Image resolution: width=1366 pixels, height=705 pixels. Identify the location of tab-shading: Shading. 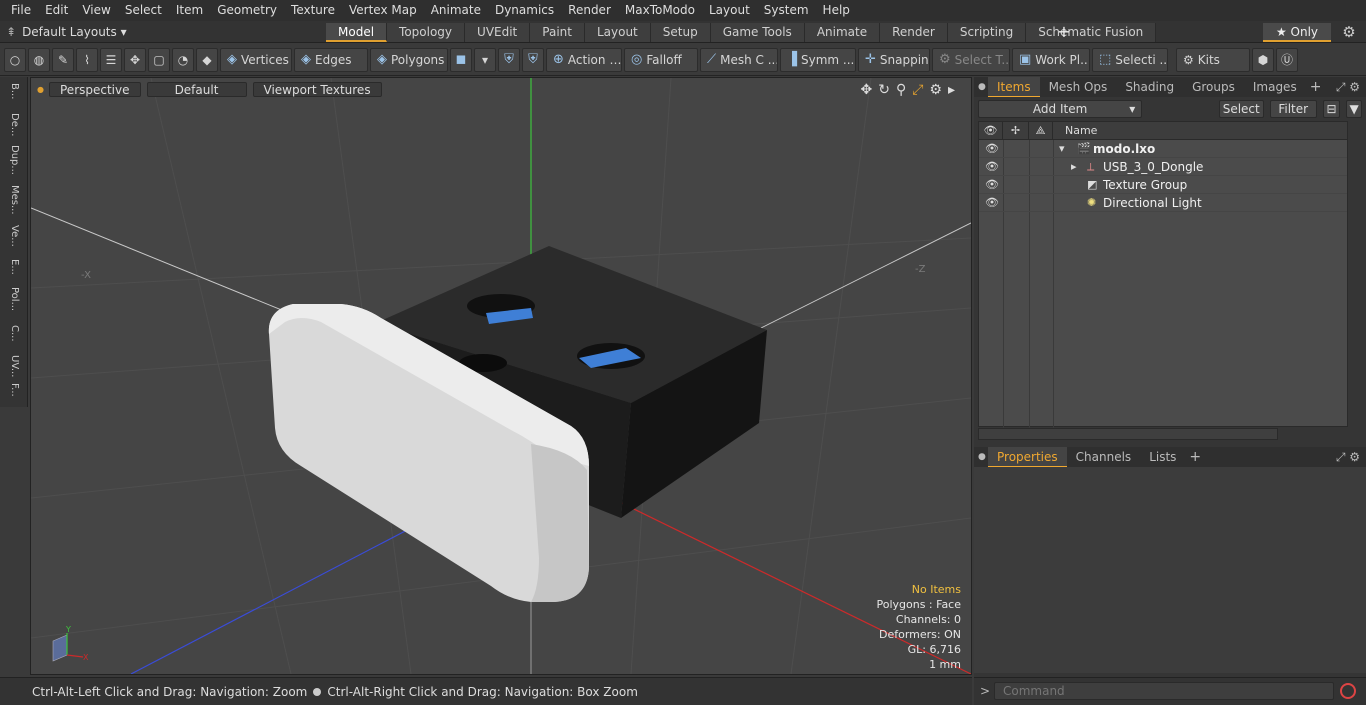
(1149, 87).